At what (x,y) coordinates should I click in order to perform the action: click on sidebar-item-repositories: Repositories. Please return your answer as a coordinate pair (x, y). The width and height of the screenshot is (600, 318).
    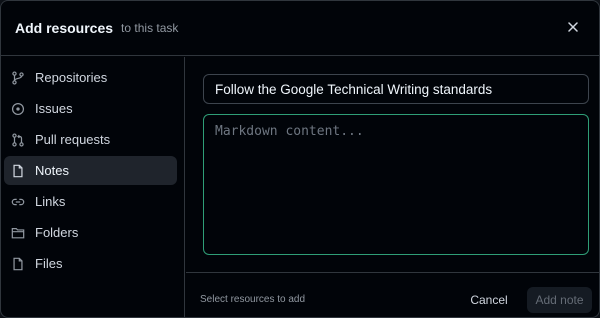
    Looking at the image, I should click on (90, 77).